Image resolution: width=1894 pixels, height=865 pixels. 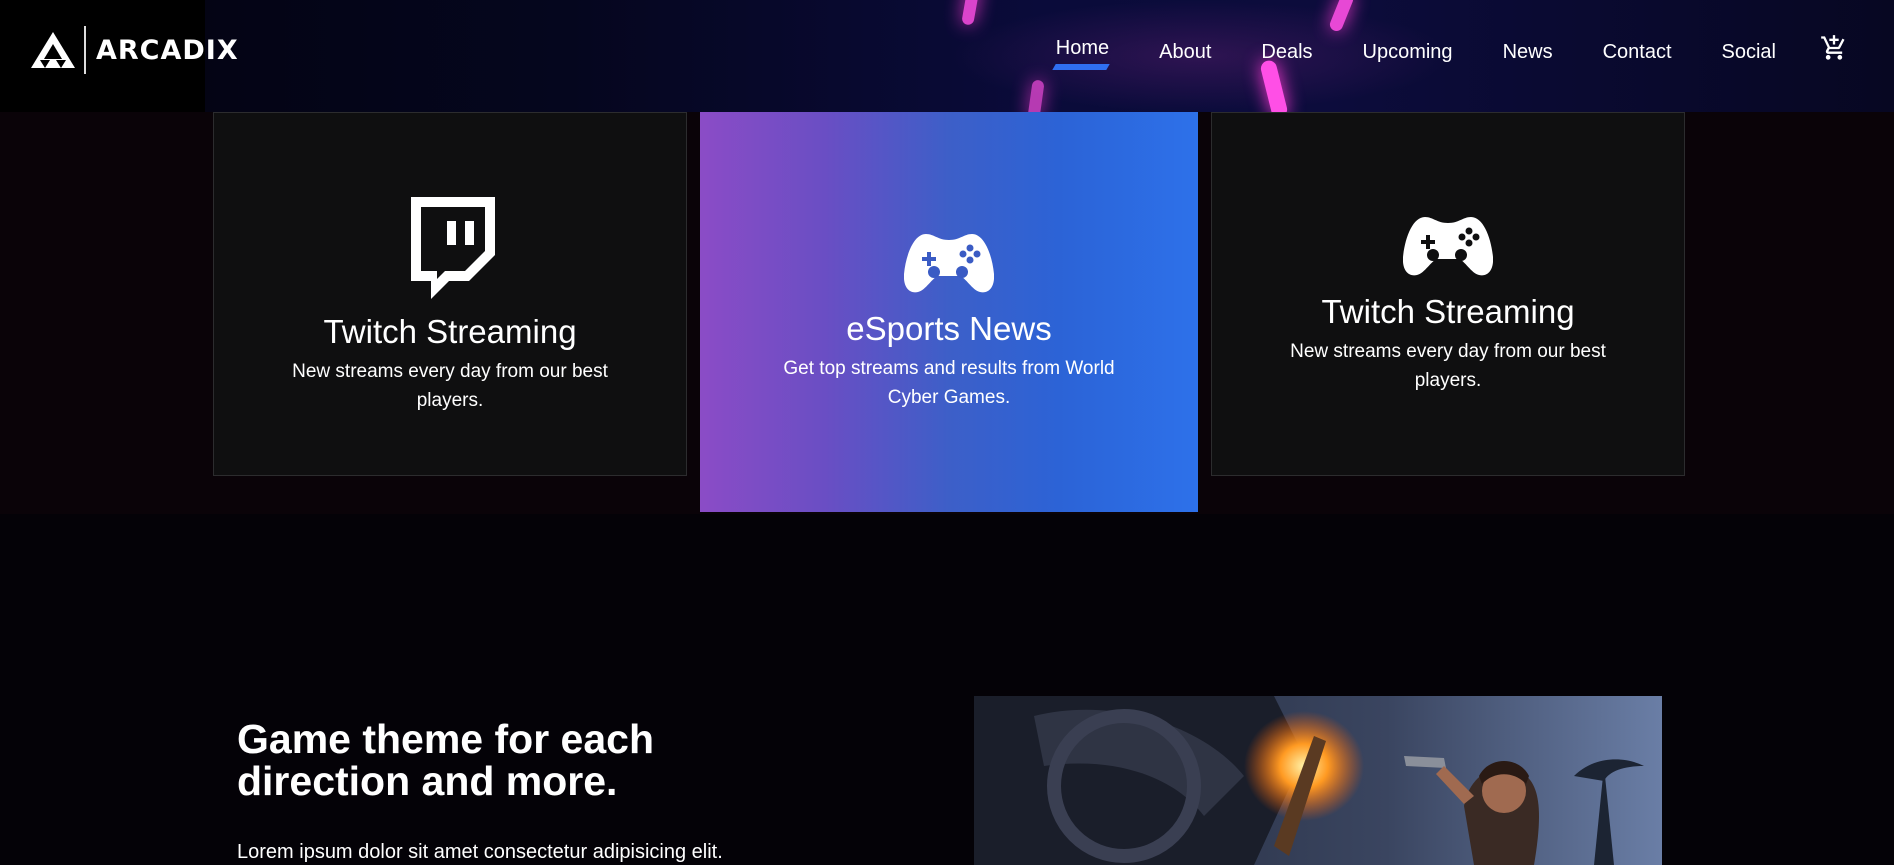 I want to click on nav-item-home: Home, so click(x=1081, y=53).